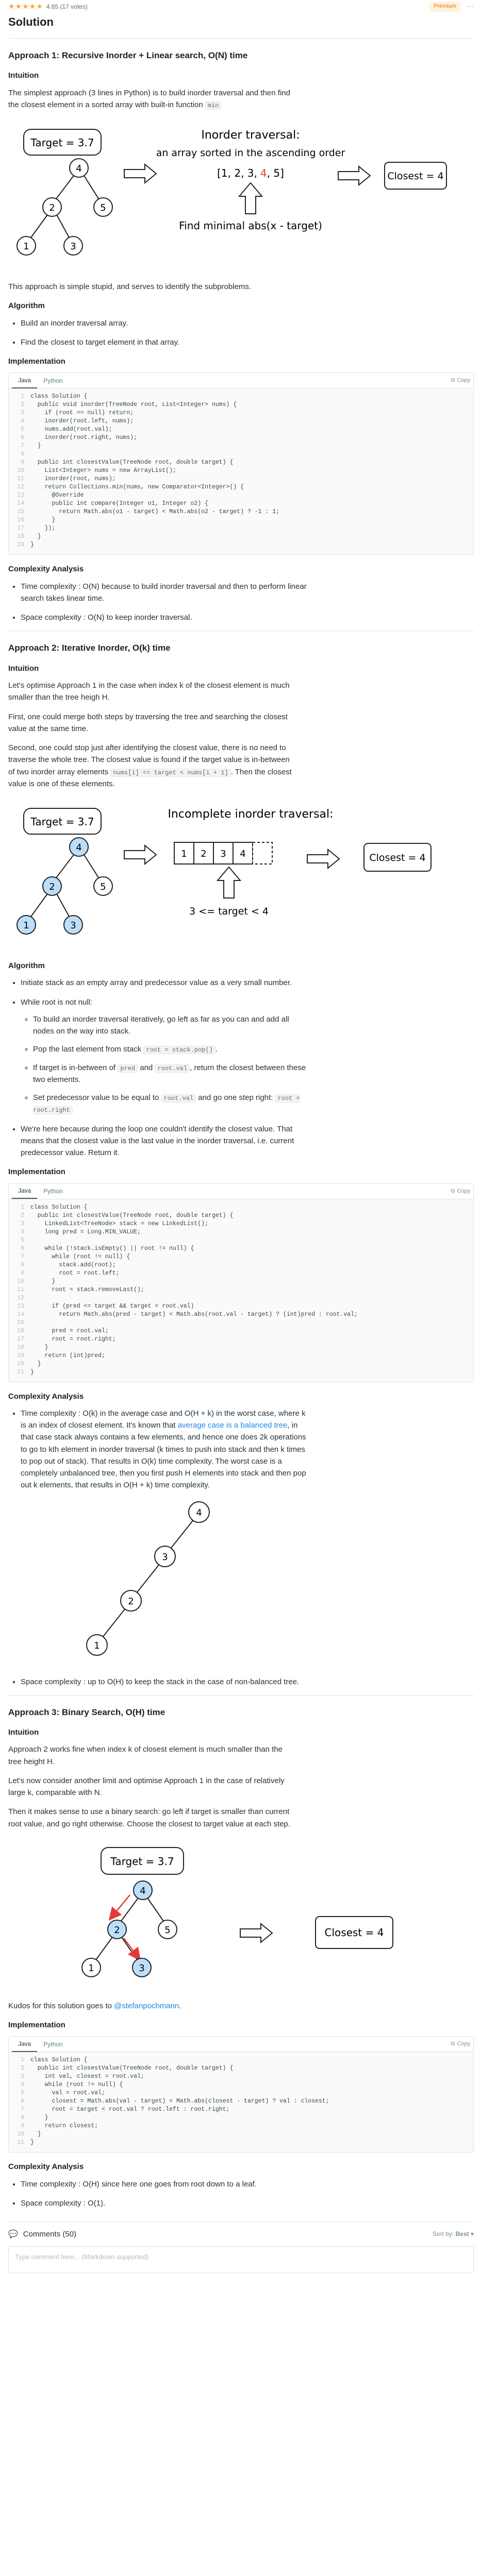 This screenshot has width=481, height=2576. I want to click on code-text: class Solution {, so click(59, 2060).